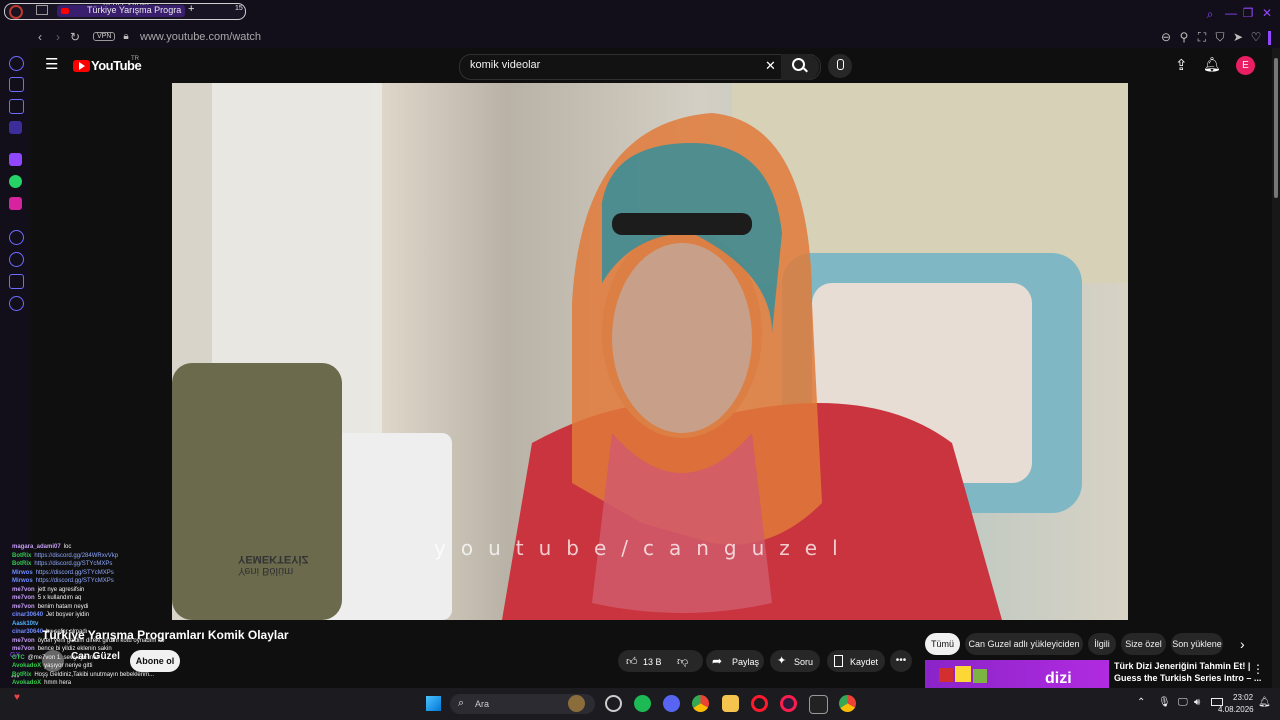  What do you see at coordinates (16, 106) in the screenshot?
I see `chat-bubble-icon` at bounding box center [16, 106].